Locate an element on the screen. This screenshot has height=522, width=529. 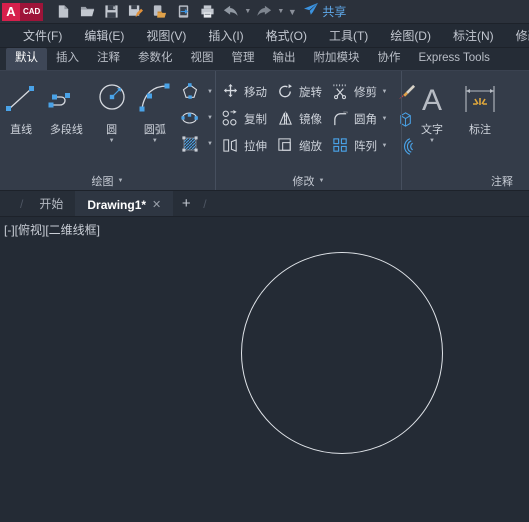
modify-panel-title-row: 修改 ▼ is located at coordinates (308, 181).